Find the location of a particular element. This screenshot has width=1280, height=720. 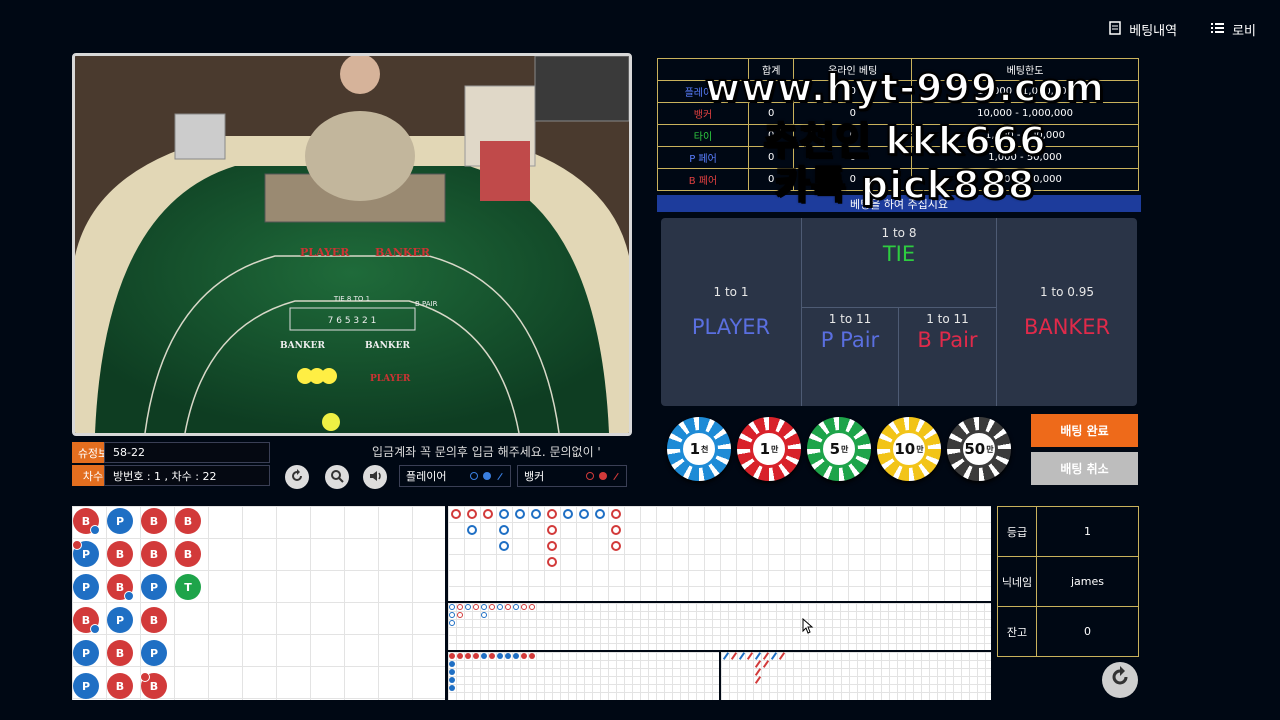

chip-1만: 1만 is located at coordinates (769, 449).